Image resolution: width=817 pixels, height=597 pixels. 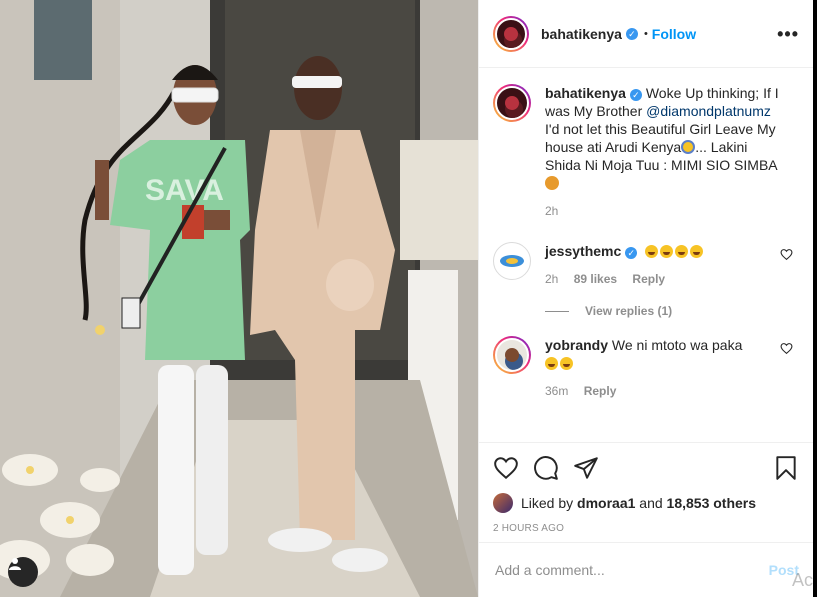 I want to click on comment-meta: 36m Reply, so click(x=660, y=391).